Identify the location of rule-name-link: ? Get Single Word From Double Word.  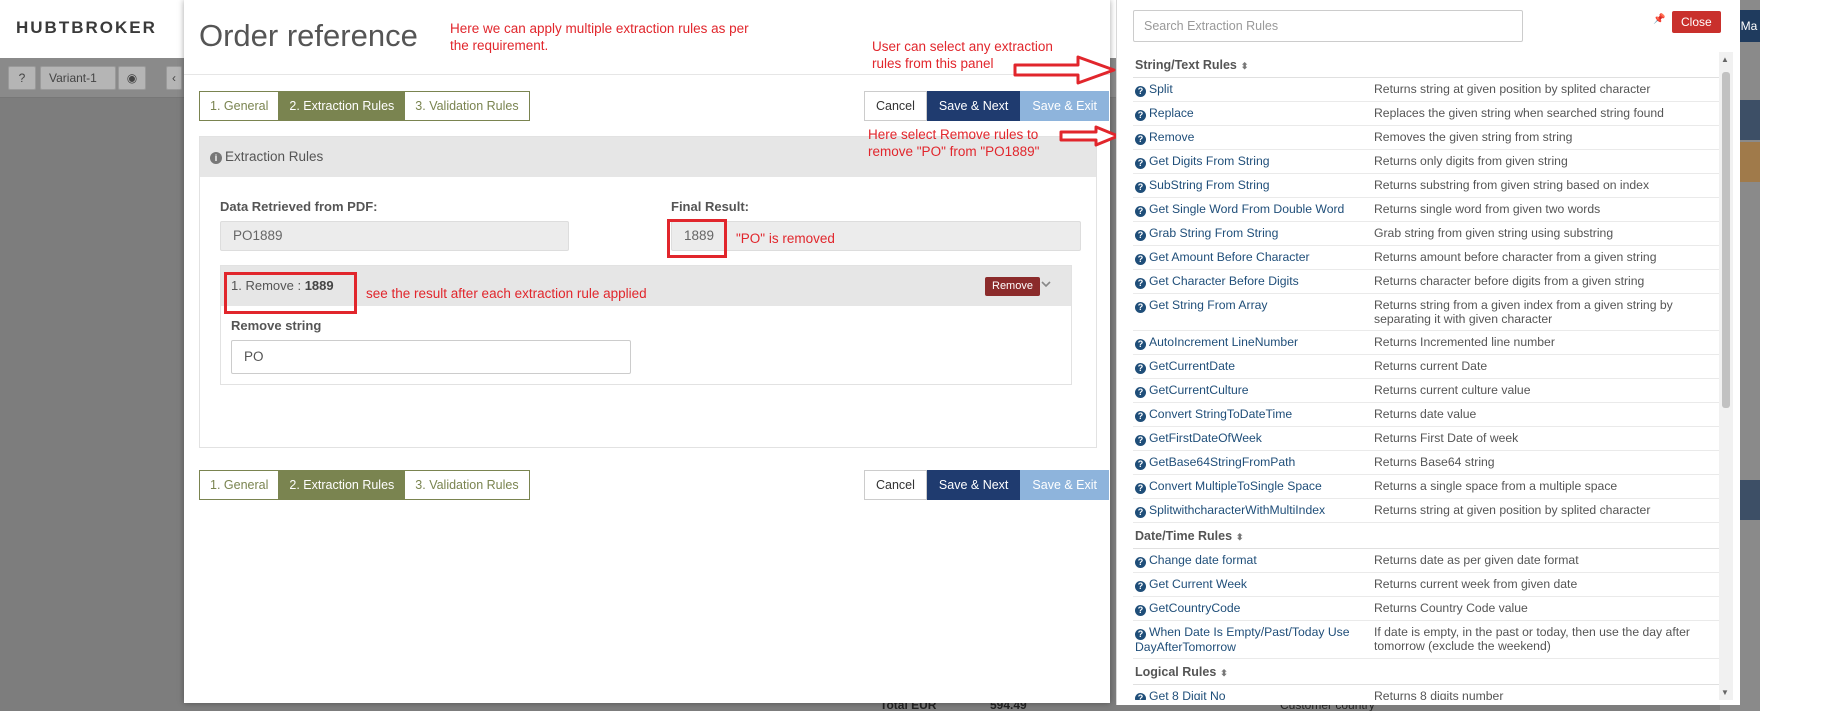
(1250, 209).